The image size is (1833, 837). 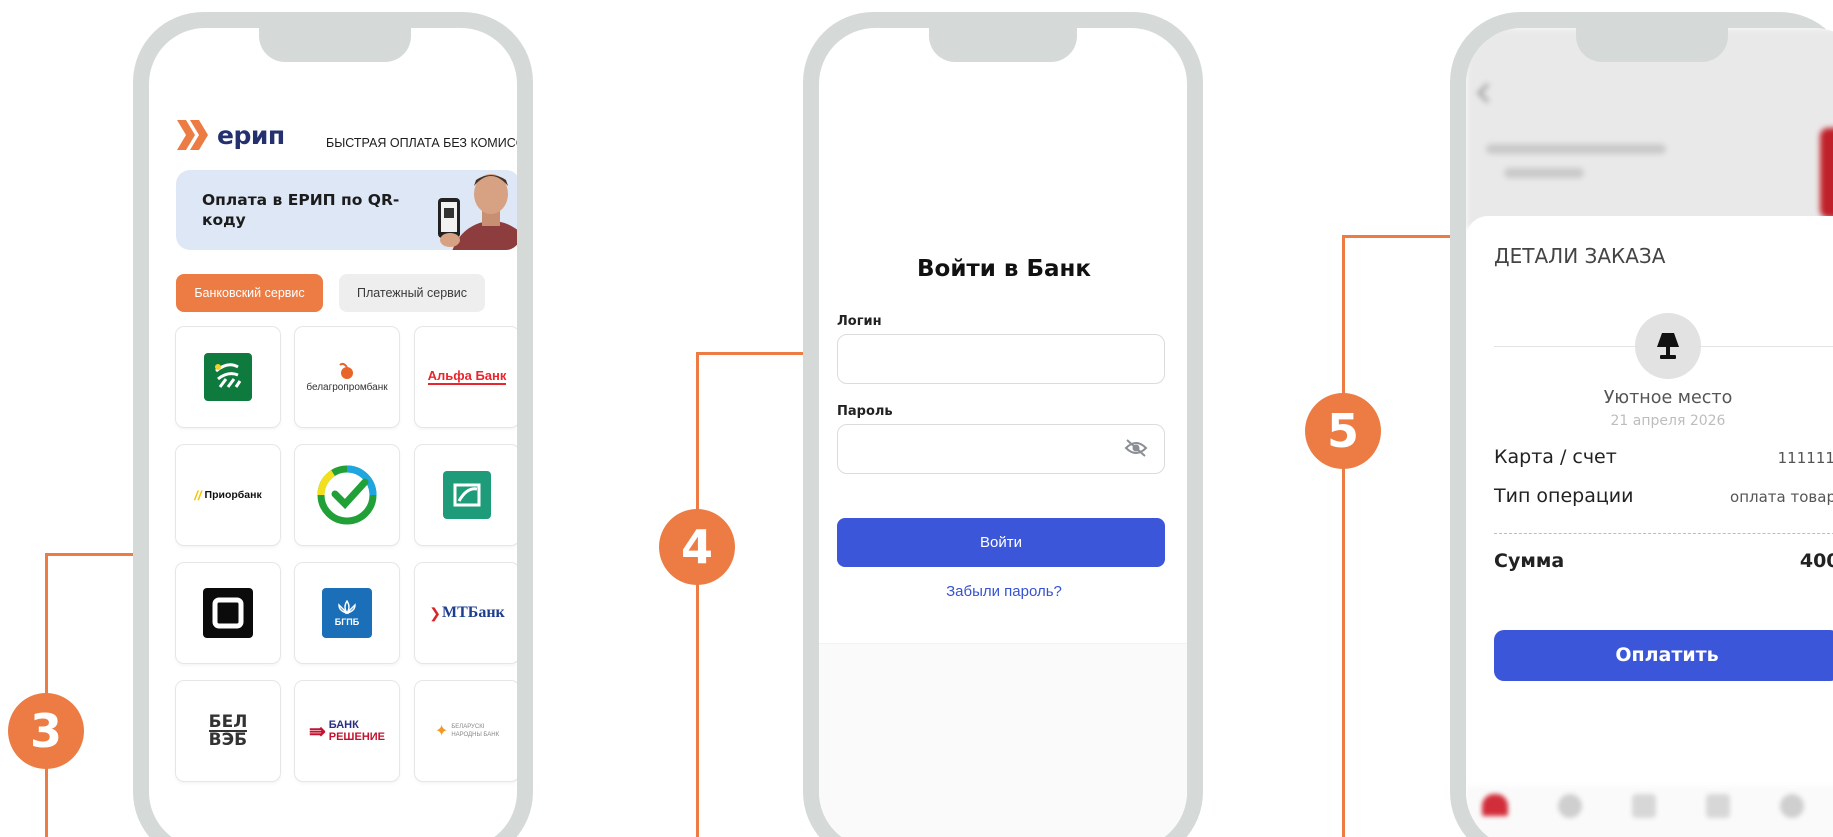 What do you see at coordinates (1792, 806) in the screenshot?
I see `more-tab-icon` at bounding box center [1792, 806].